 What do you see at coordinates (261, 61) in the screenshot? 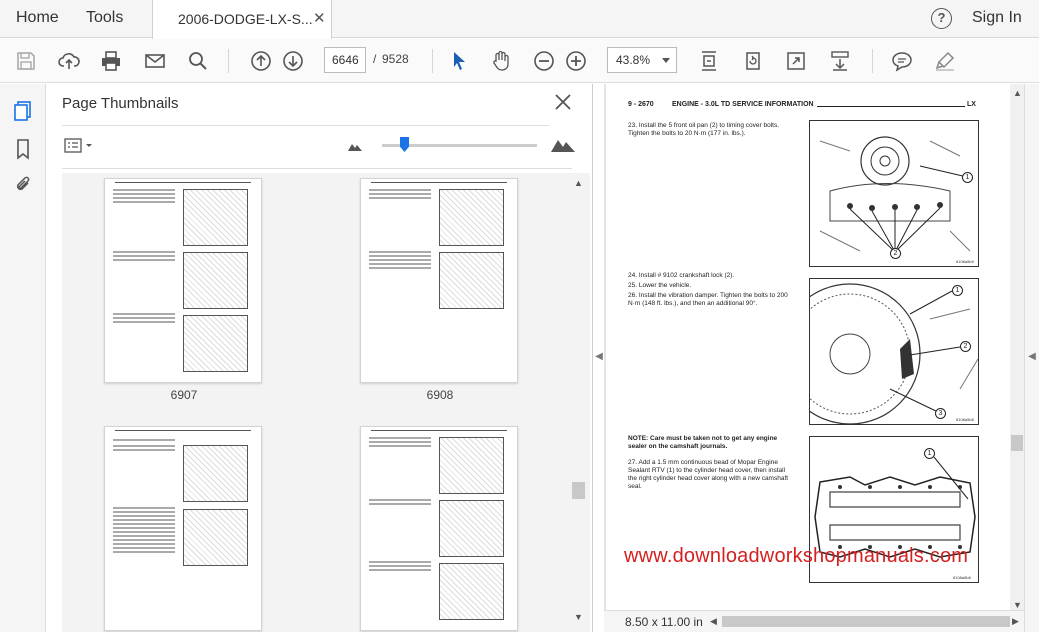
I see `page-up-icon` at bounding box center [261, 61].